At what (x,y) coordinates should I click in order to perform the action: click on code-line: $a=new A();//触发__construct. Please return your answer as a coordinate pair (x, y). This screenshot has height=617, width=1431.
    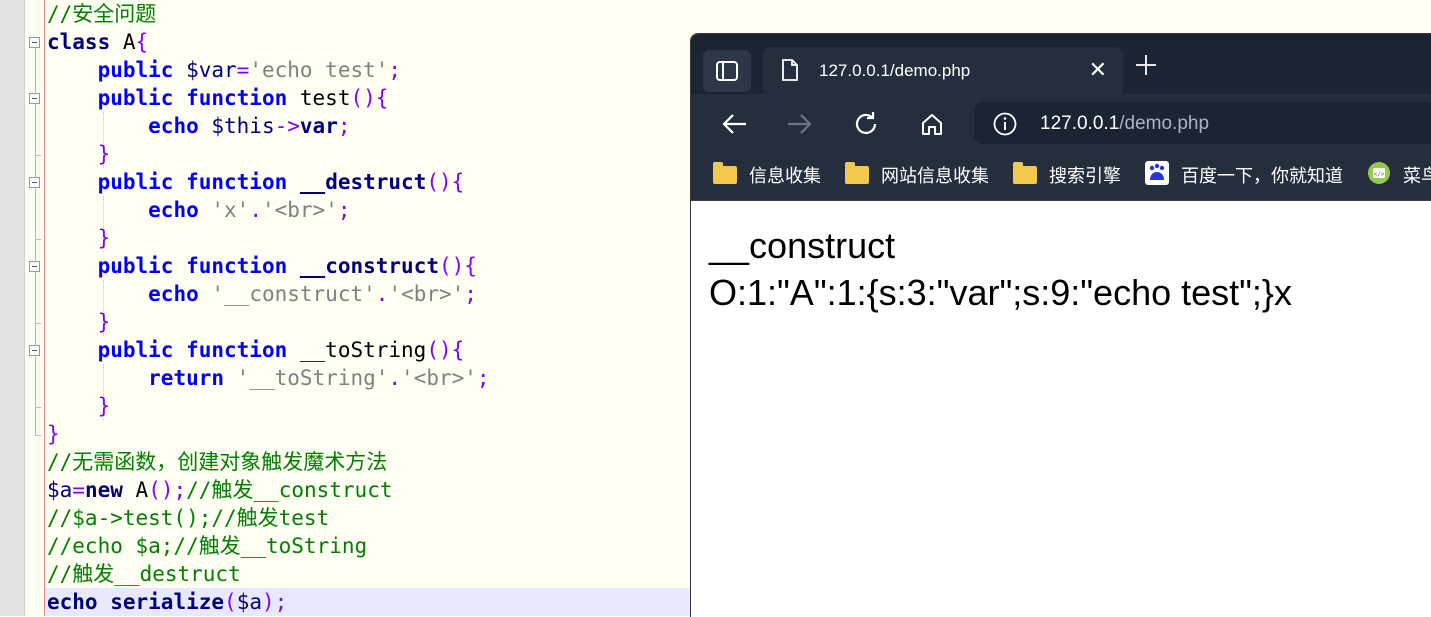
    Looking at the image, I should click on (220, 490).